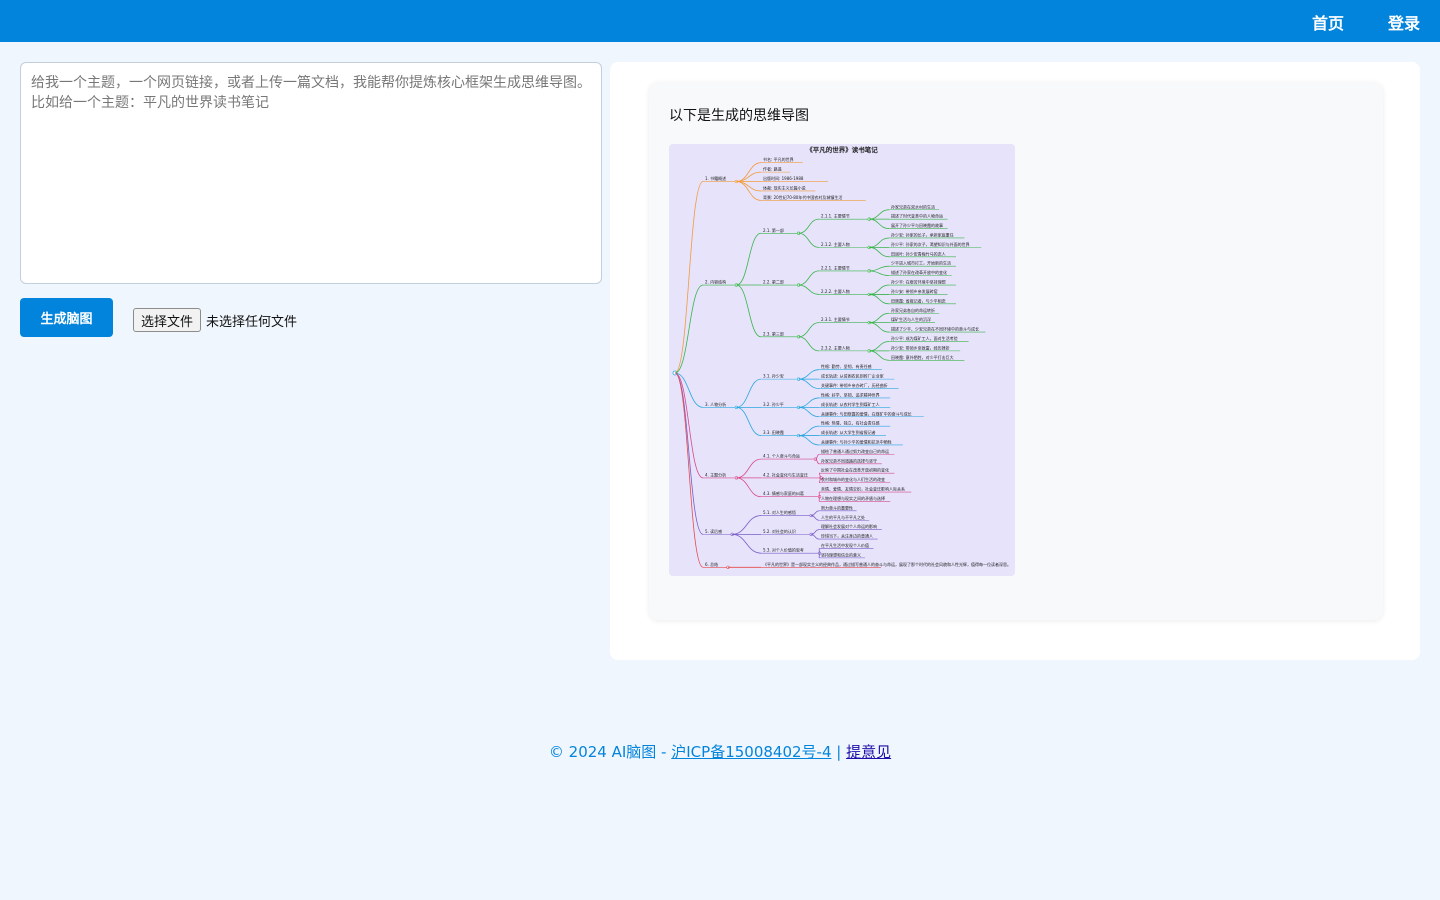  I want to click on mindmap-leaf-text: 描述了时代变革中的人物命运, so click(917, 216).